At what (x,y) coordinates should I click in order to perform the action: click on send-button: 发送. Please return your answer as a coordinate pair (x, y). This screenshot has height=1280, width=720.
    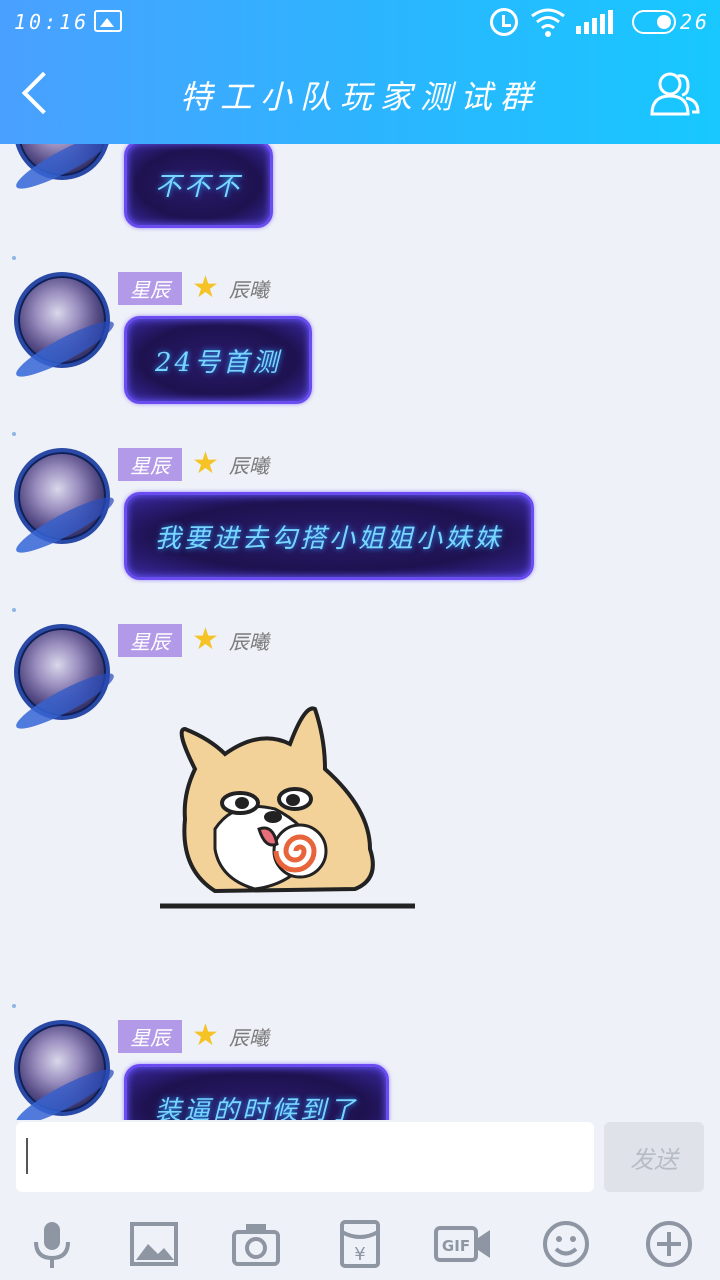
    Looking at the image, I should click on (654, 1157).